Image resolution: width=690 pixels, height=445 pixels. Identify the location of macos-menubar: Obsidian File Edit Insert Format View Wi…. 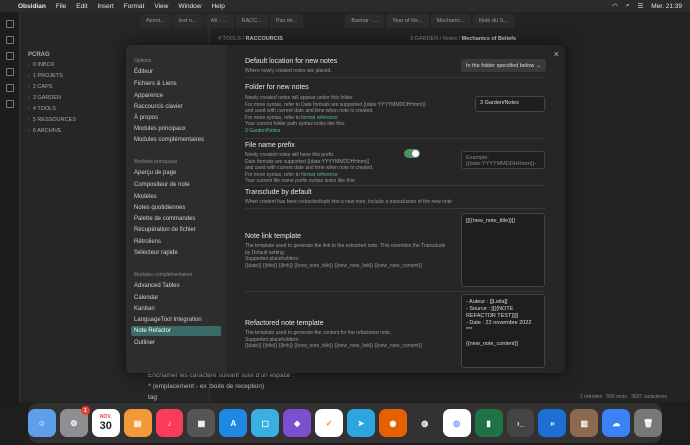
(345, 6).